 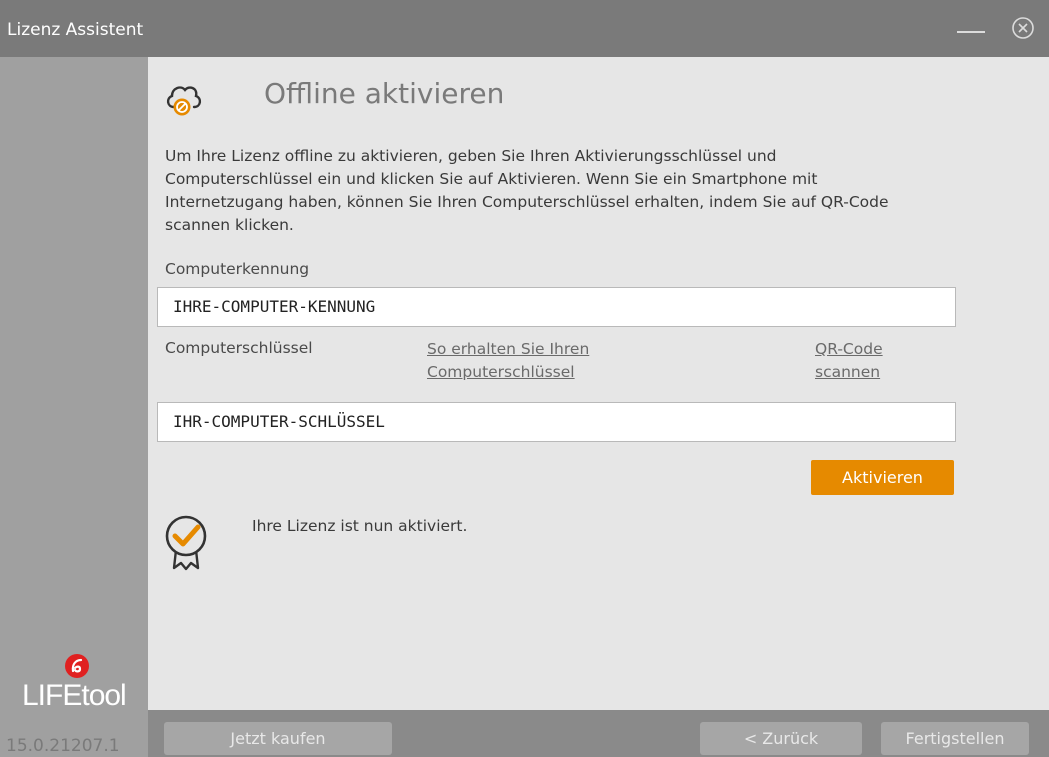 What do you see at coordinates (882, 477) in the screenshot?
I see `activate-button: Aktivieren` at bounding box center [882, 477].